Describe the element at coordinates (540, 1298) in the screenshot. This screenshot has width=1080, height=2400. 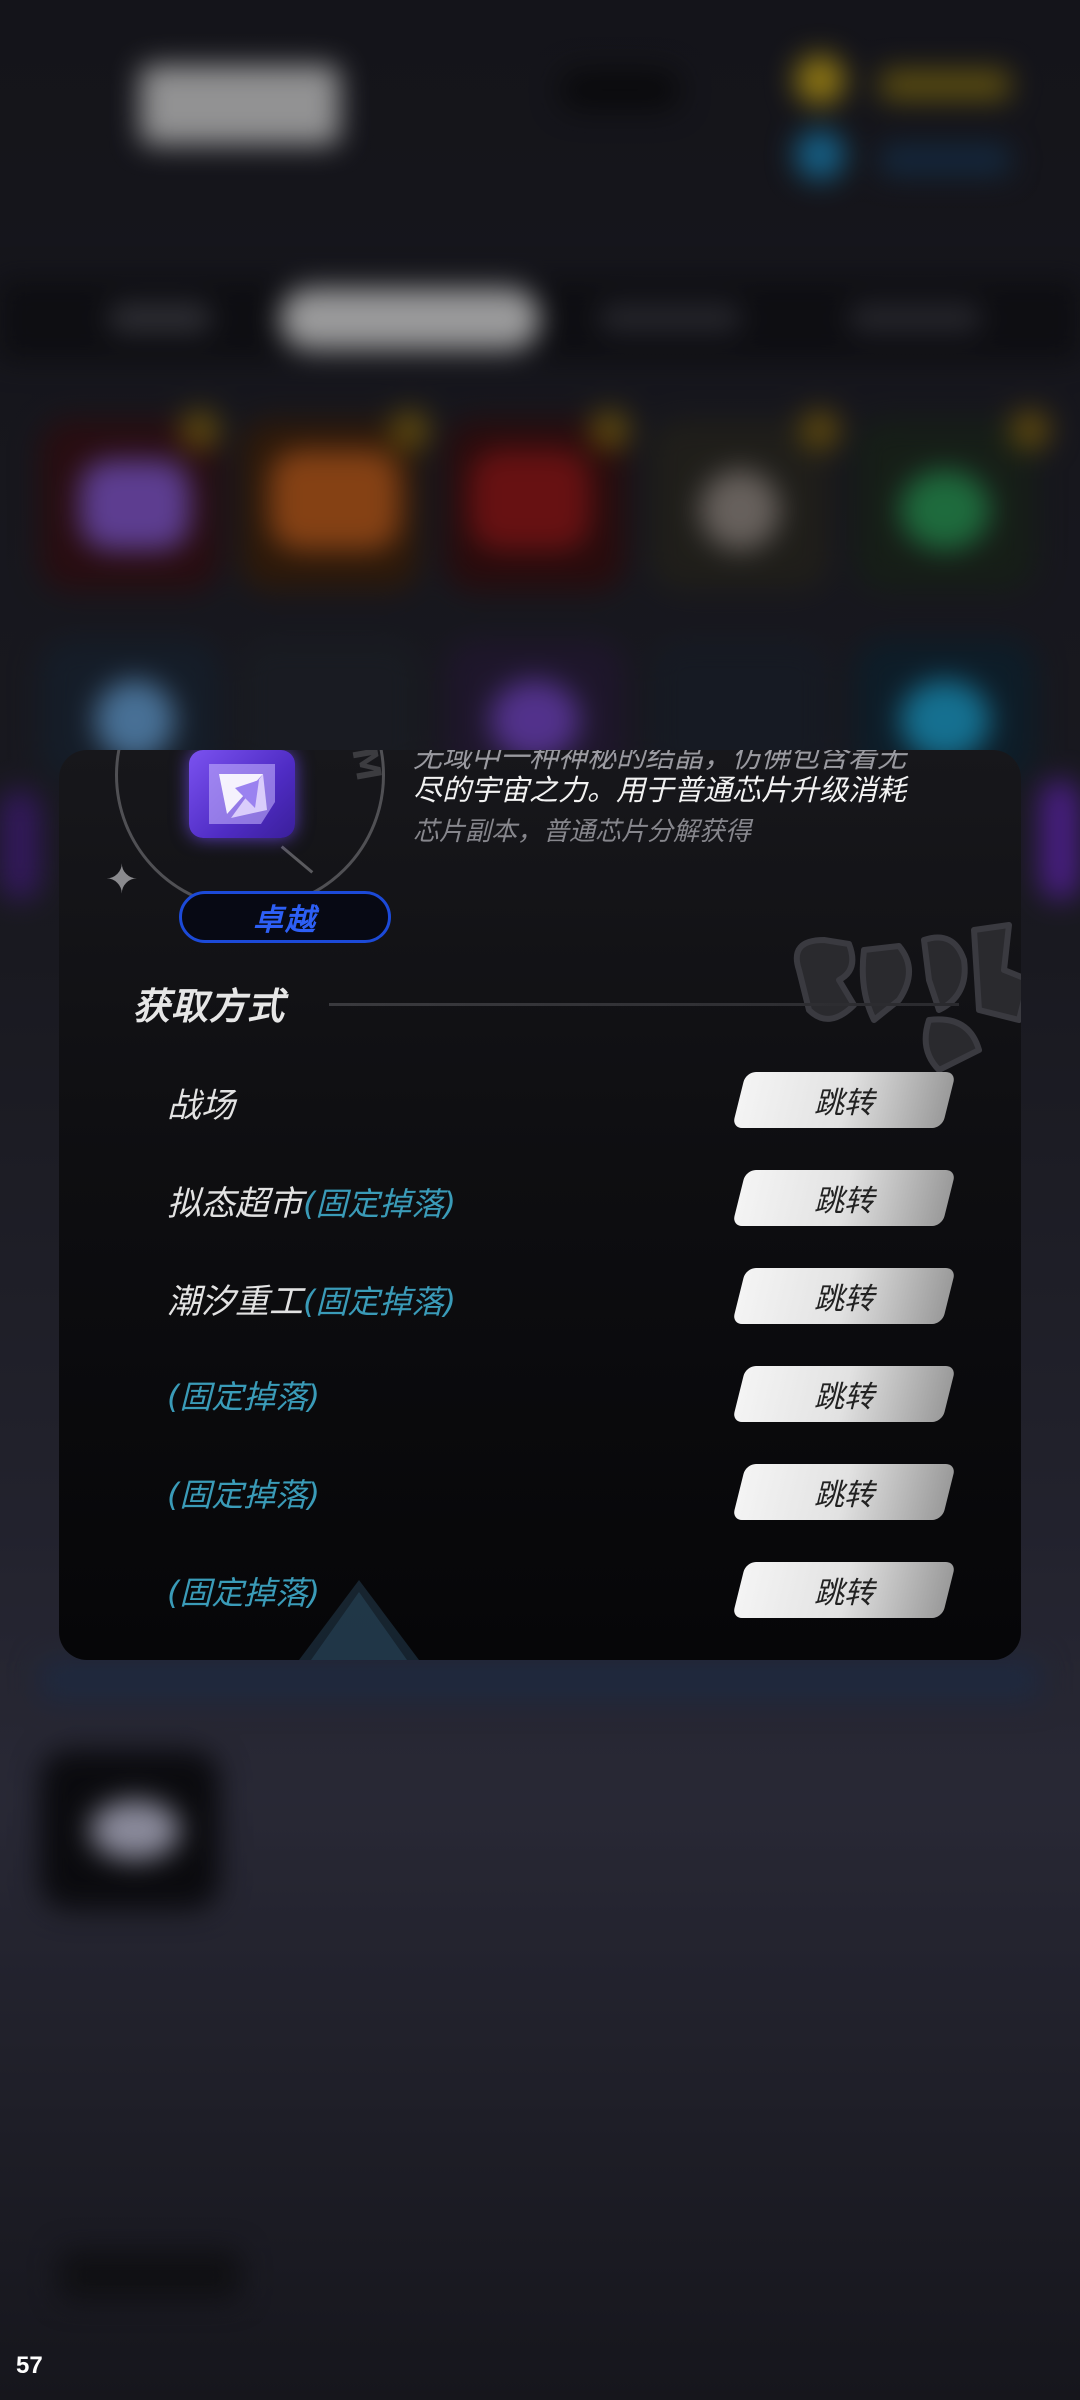
I see `acquisition-row: 潮汐重工(固定掉落) 跳转` at that location.